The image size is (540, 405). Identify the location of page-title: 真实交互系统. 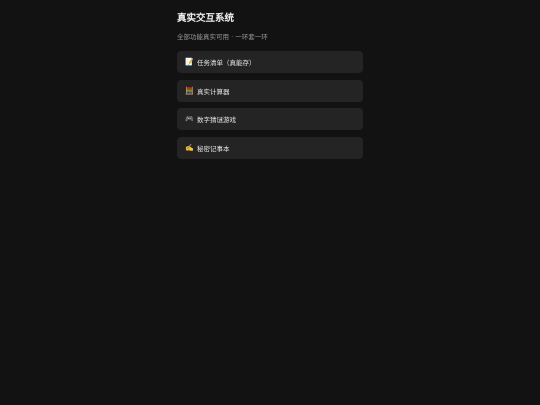
(206, 18).